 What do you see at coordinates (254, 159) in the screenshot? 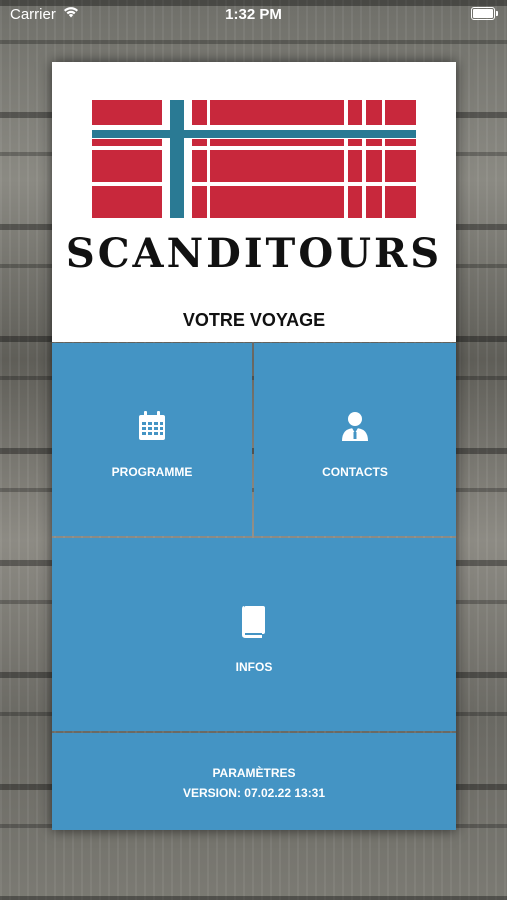
I see `flag-logo-icon` at bounding box center [254, 159].